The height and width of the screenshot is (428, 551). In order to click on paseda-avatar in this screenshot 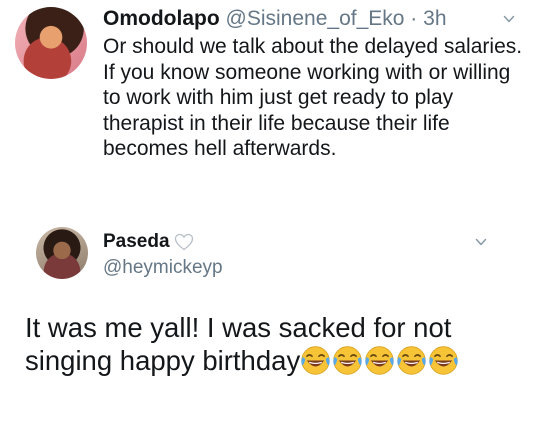, I will do `click(62, 253)`.